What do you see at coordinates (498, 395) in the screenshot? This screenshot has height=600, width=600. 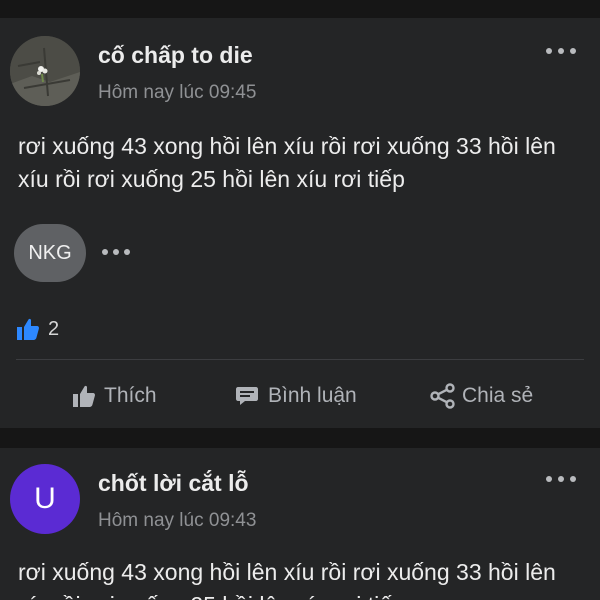 I see `share-label: Chia sẻ` at bounding box center [498, 395].